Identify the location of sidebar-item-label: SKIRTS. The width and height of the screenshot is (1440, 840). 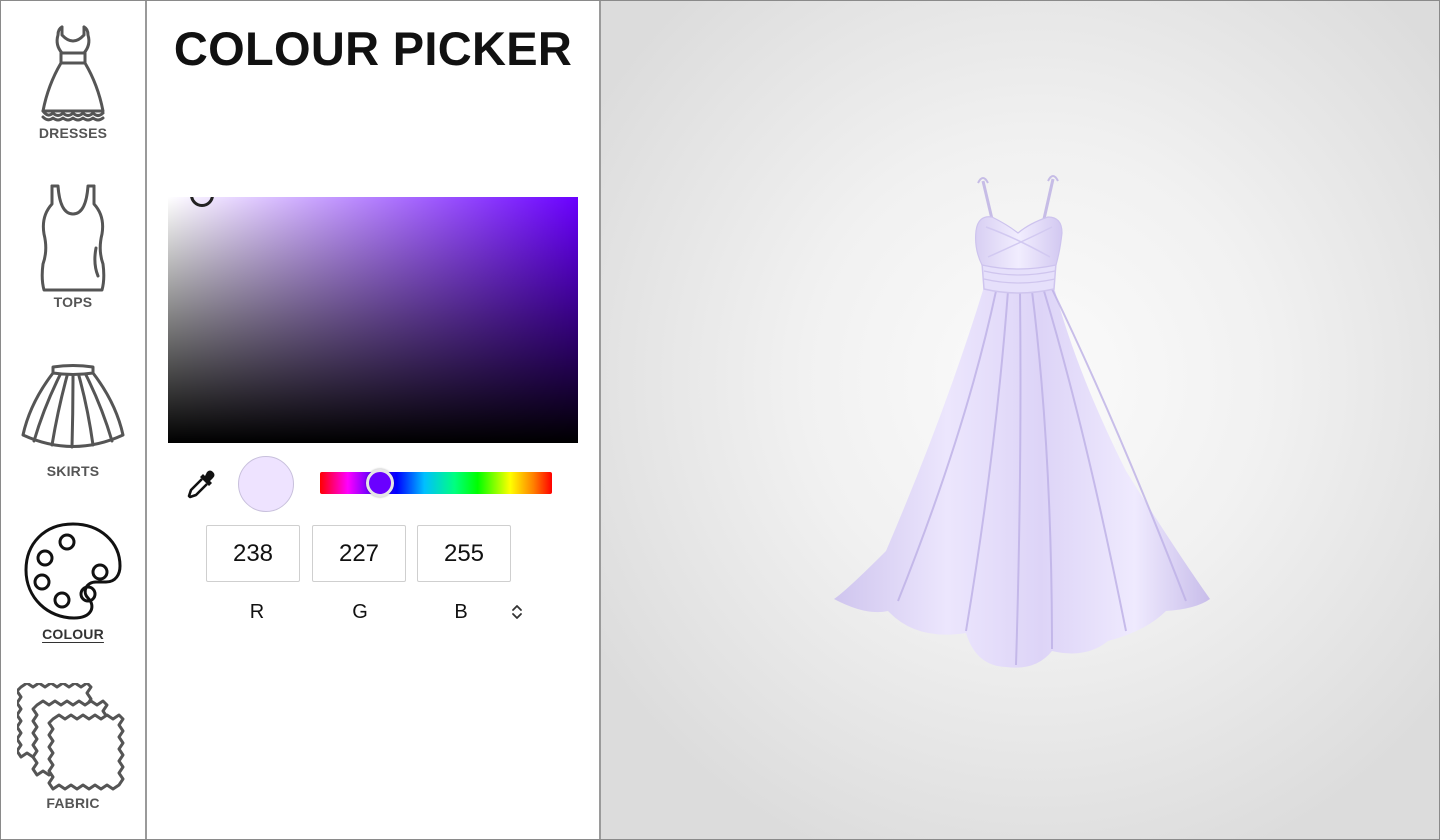
(73, 471).